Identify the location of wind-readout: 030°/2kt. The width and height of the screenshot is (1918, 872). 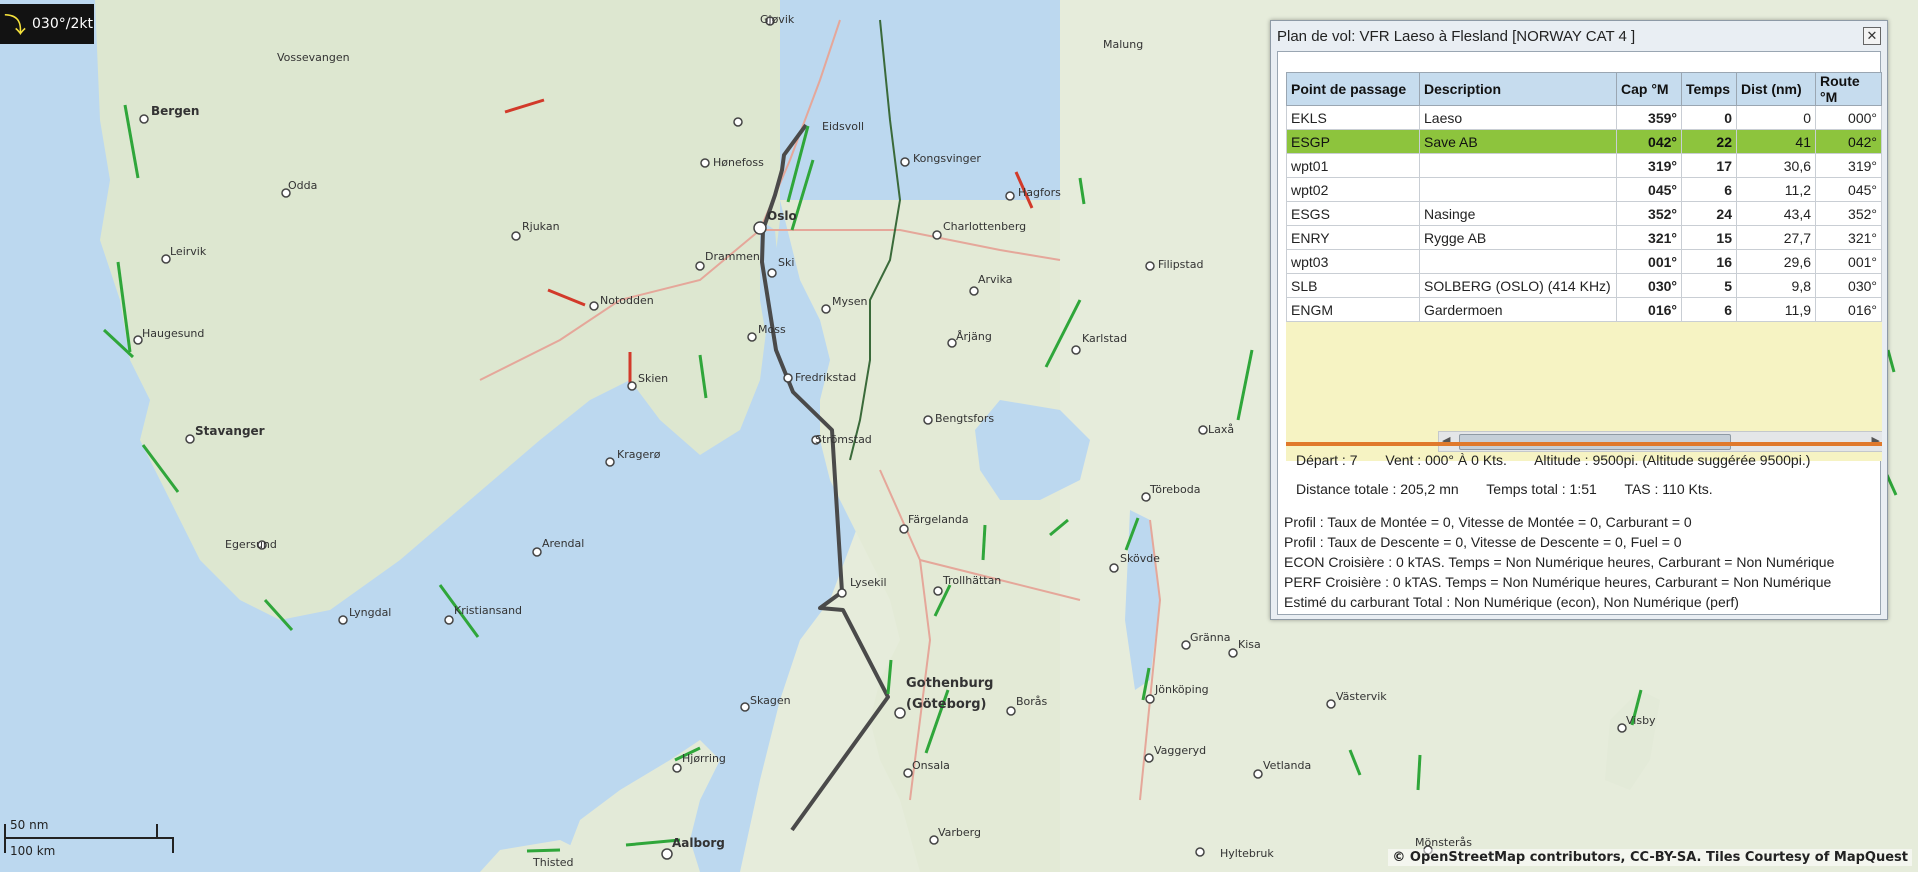
(62, 24).